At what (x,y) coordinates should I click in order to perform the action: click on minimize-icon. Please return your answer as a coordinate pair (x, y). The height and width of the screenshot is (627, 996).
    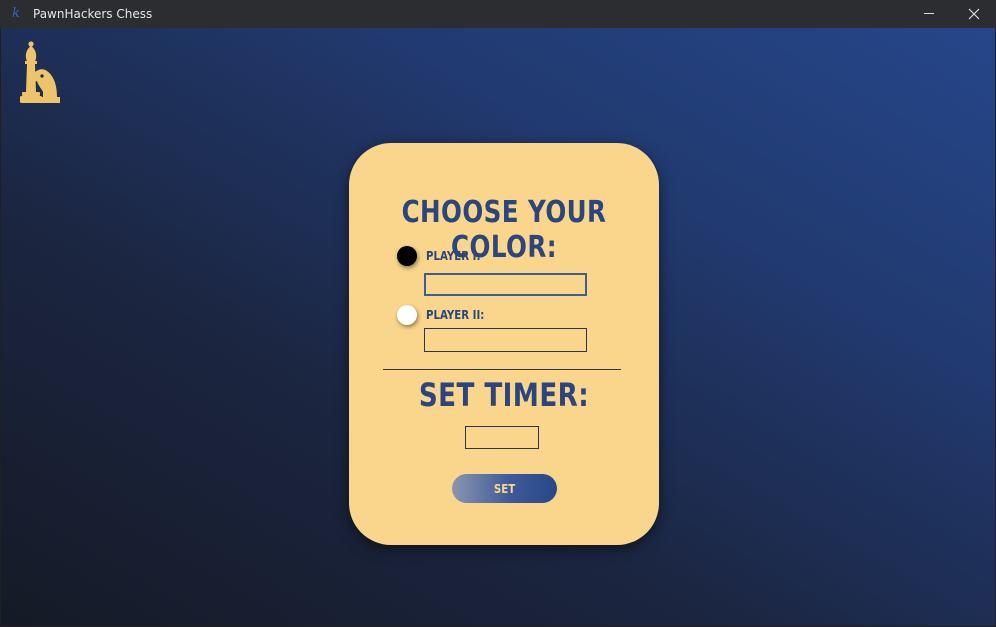
    Looking at the image, I should click on (929, 13).